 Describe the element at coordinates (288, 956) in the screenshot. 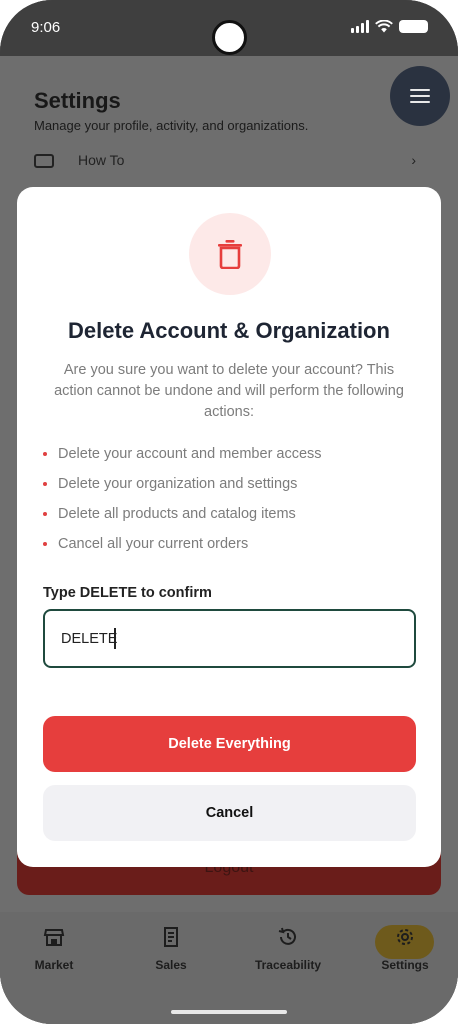

I see `nav-item-traceability: Traceability` at that location.